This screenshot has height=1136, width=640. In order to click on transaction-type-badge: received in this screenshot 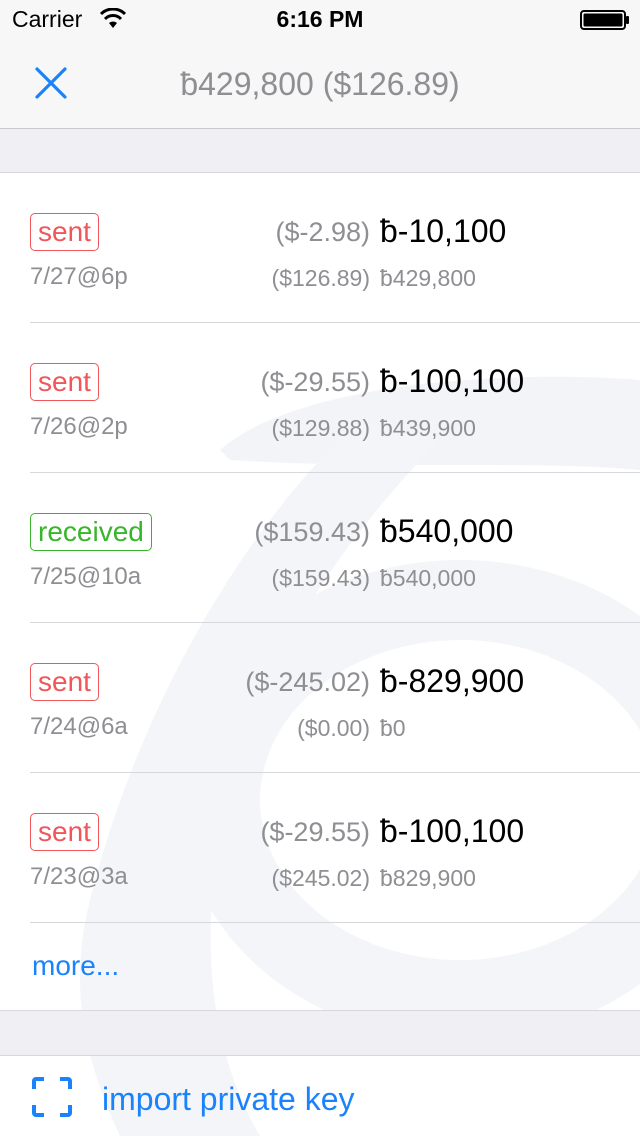, I will do `click(91, 532)`.